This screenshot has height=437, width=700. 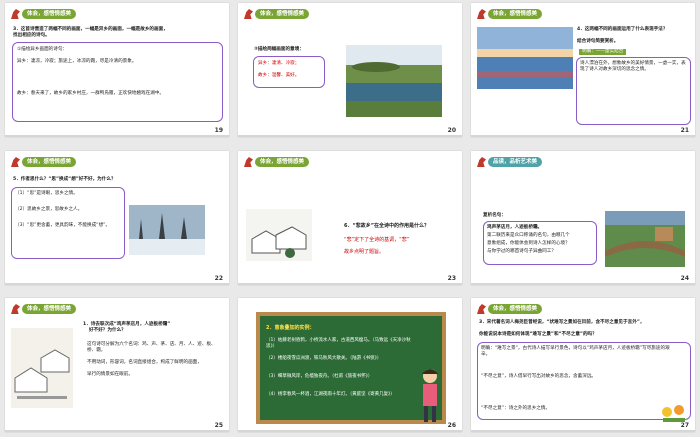 I want to click on flower-decoration, so click(x=673, y=413).